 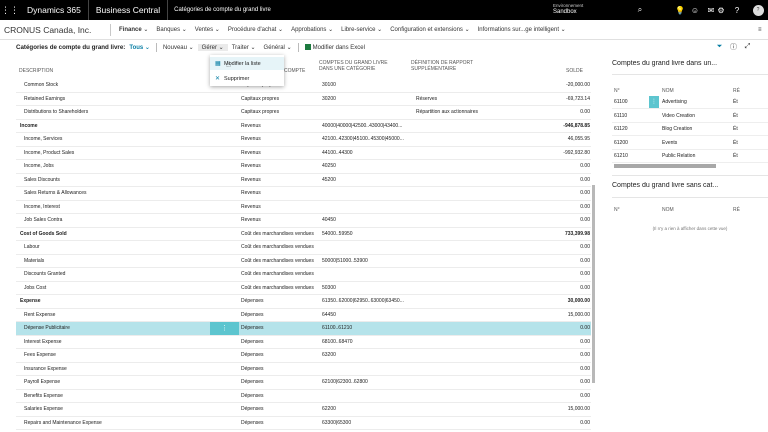 What do you see at coordinates (278, 47) in the screenshot?
I see `general-button: Général ⌄` at bounding box center [278, 47].